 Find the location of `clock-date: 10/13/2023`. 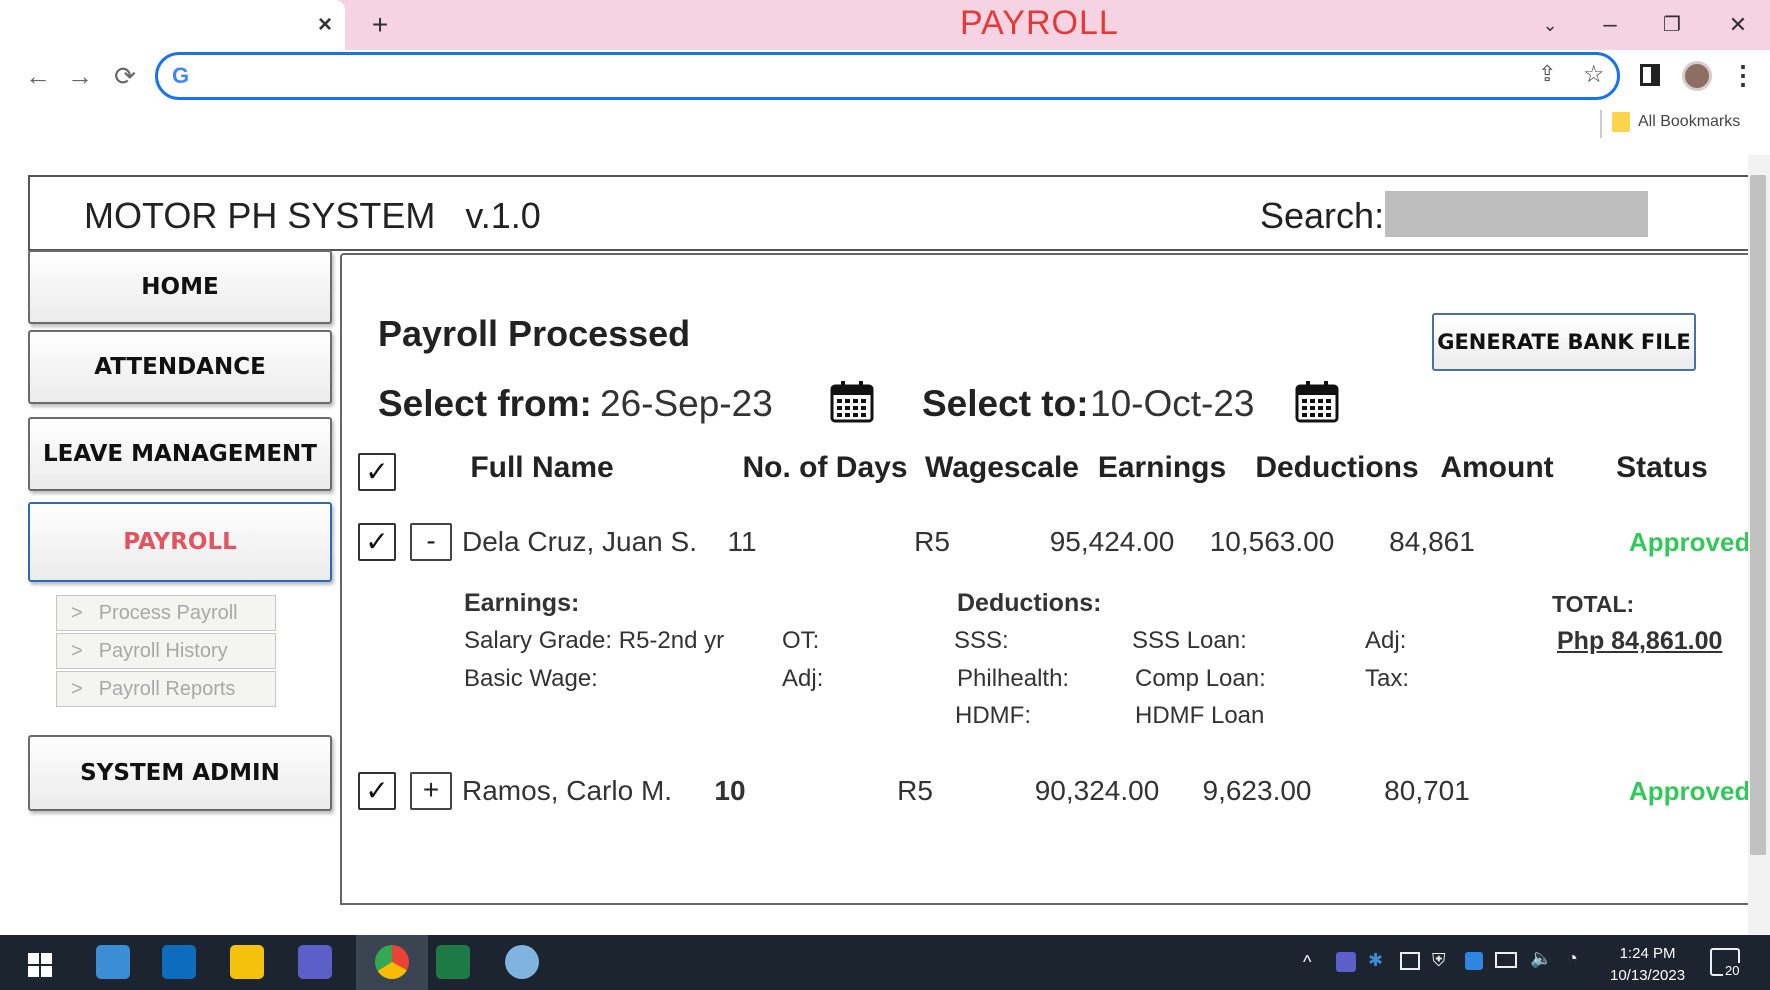

clock-date: 10/13/2023 is located at coordinates (1648, 975).